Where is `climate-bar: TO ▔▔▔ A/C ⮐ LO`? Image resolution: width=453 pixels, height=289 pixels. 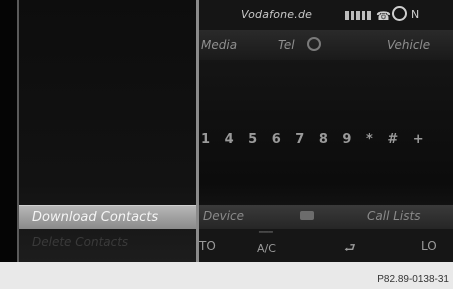 climate-bar: TO ▔▔▔ A/C ⮐ LO is located at coordinates (326, 245).